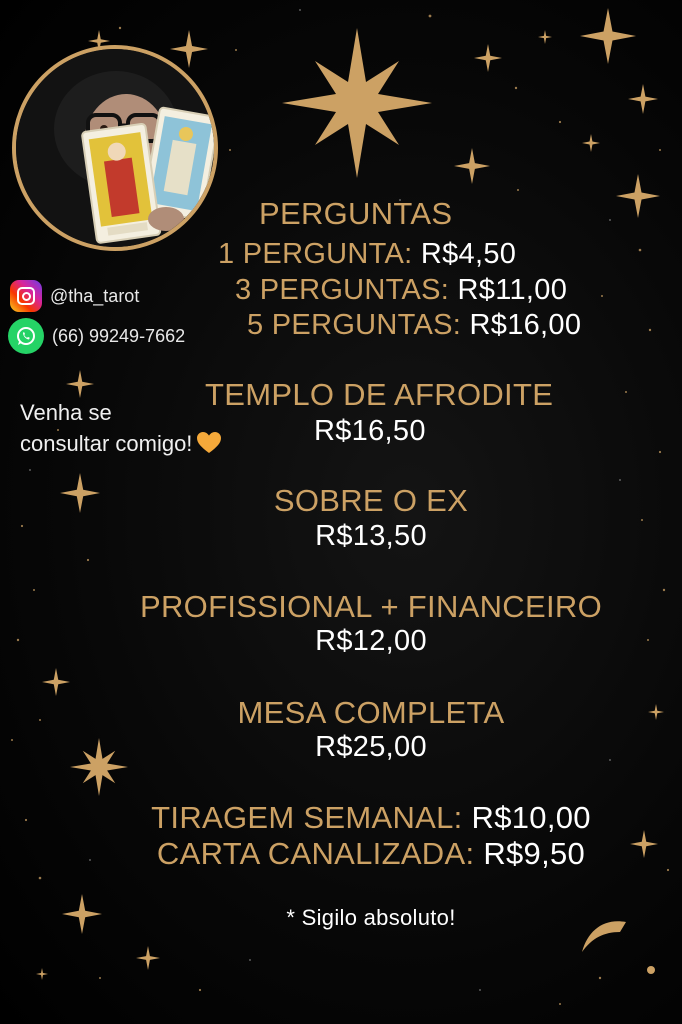 This screenshot has width=682, height=1024. Describe the element at coordinates (342, 290) in the screenshot. I see `item-label: 3 PERGUNTAS:` at that location.